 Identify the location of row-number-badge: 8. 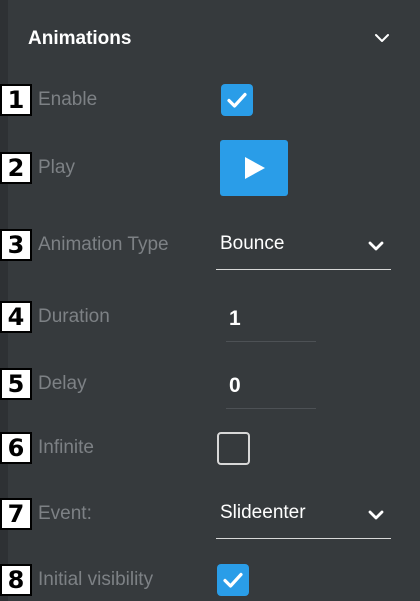
(16, 580).